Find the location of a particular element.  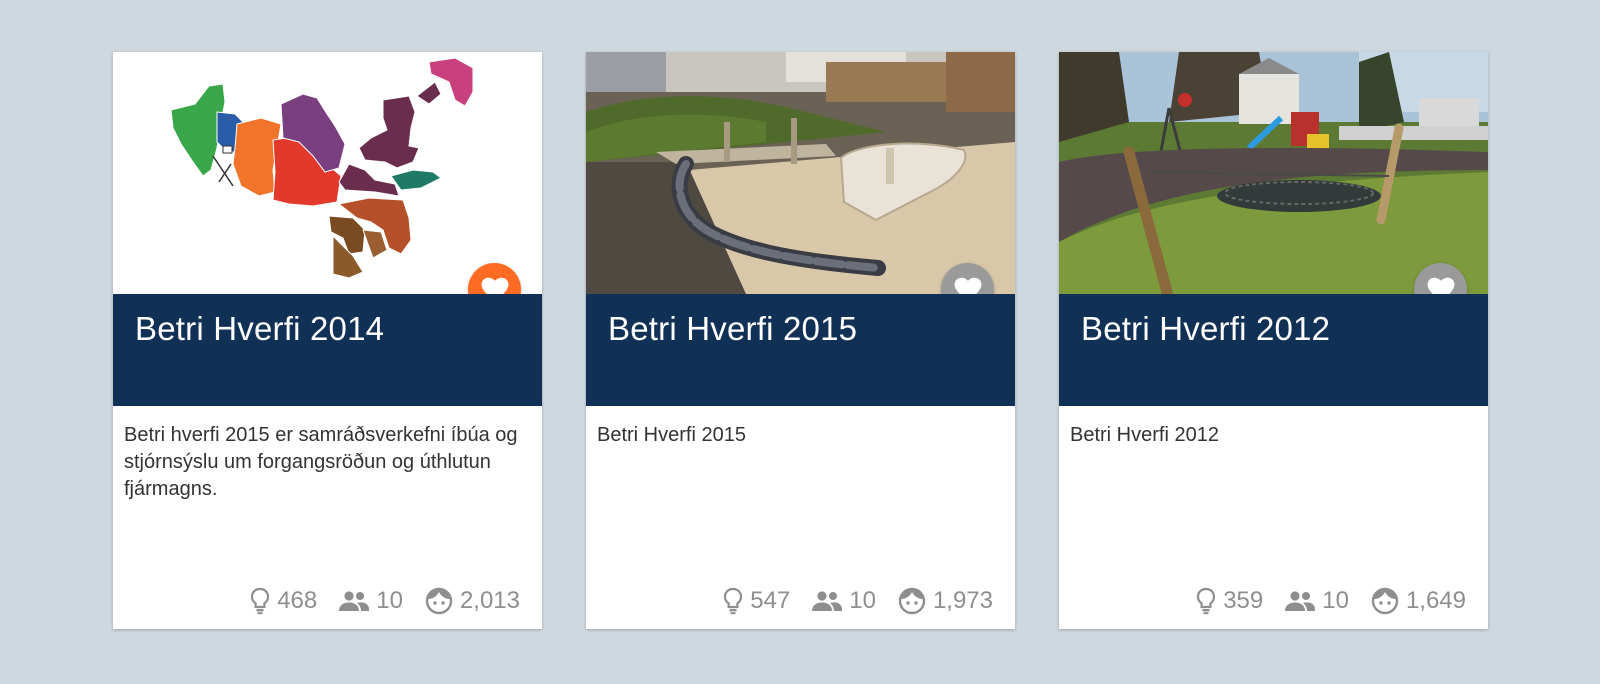

swing-playground-photo is located at coordinates (1273, 173).